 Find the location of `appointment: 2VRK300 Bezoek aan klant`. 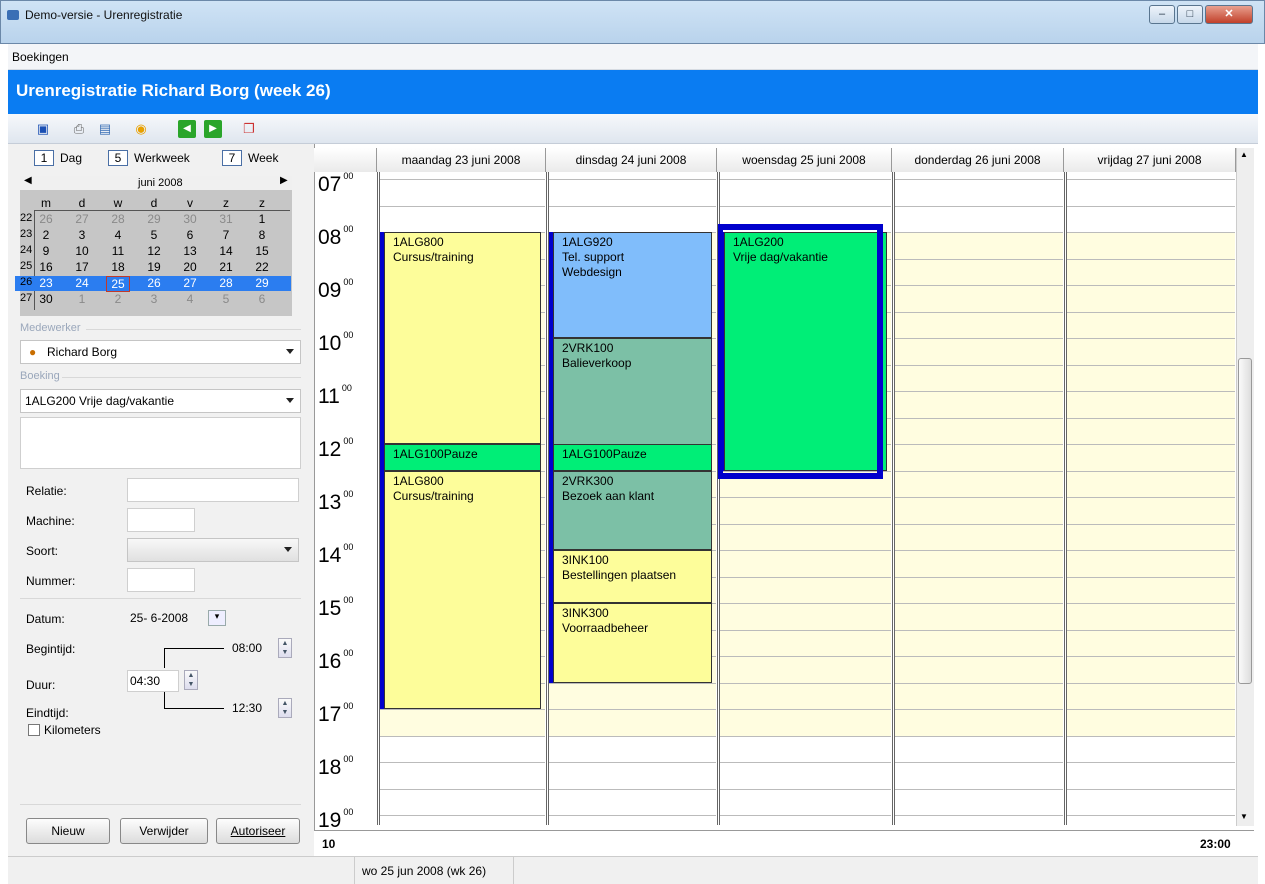

appointment: 2VRK300 Bezoek aan klant is located at coordinates (632, 510).